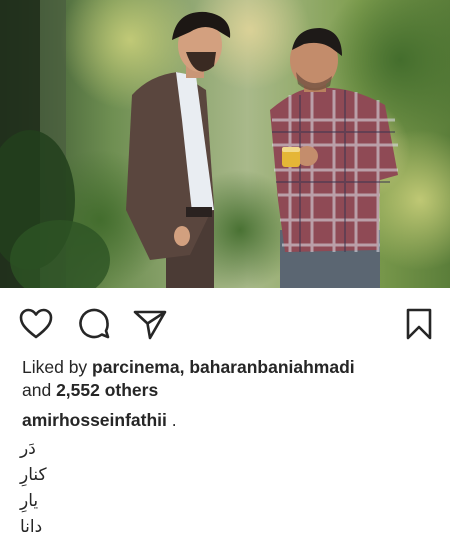 The image size is (450, 550). Describe the element at coordinates (271, 367) in the screenshot. I see `liker-username-2: baharanbaniahmadi` at that location.